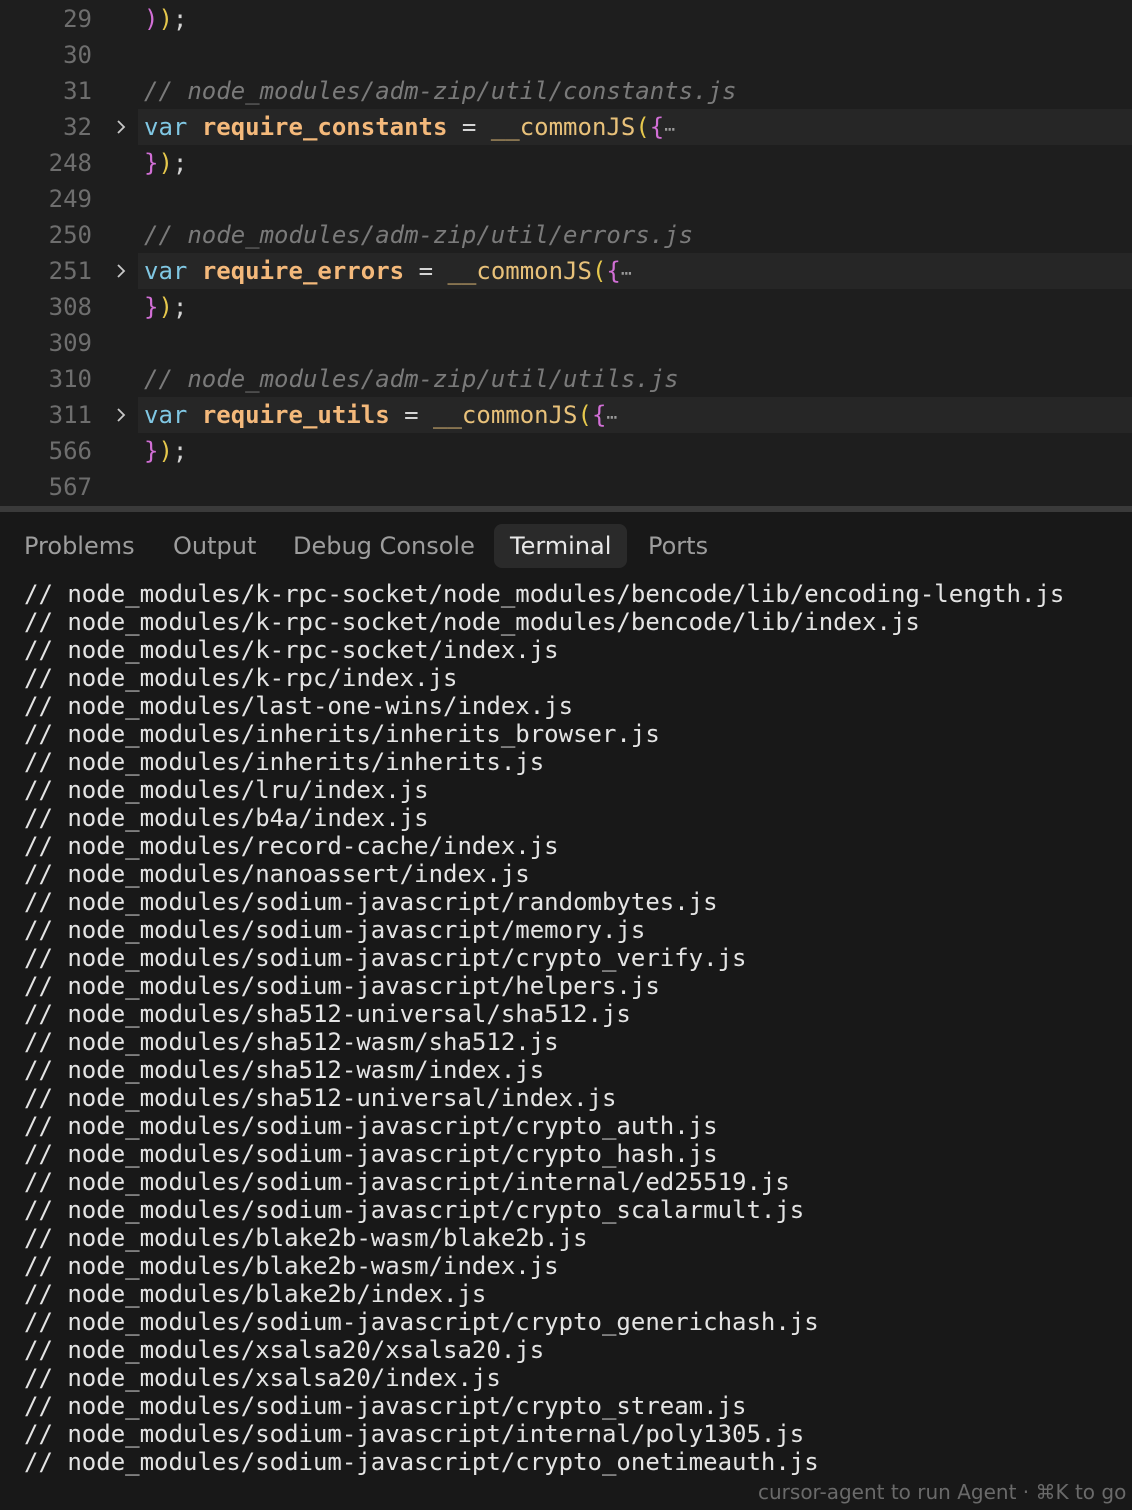  What do you see at coordinates (566, 55) in the screenshot?
I see `editor-line: 30` at bounding box center [566, 55].